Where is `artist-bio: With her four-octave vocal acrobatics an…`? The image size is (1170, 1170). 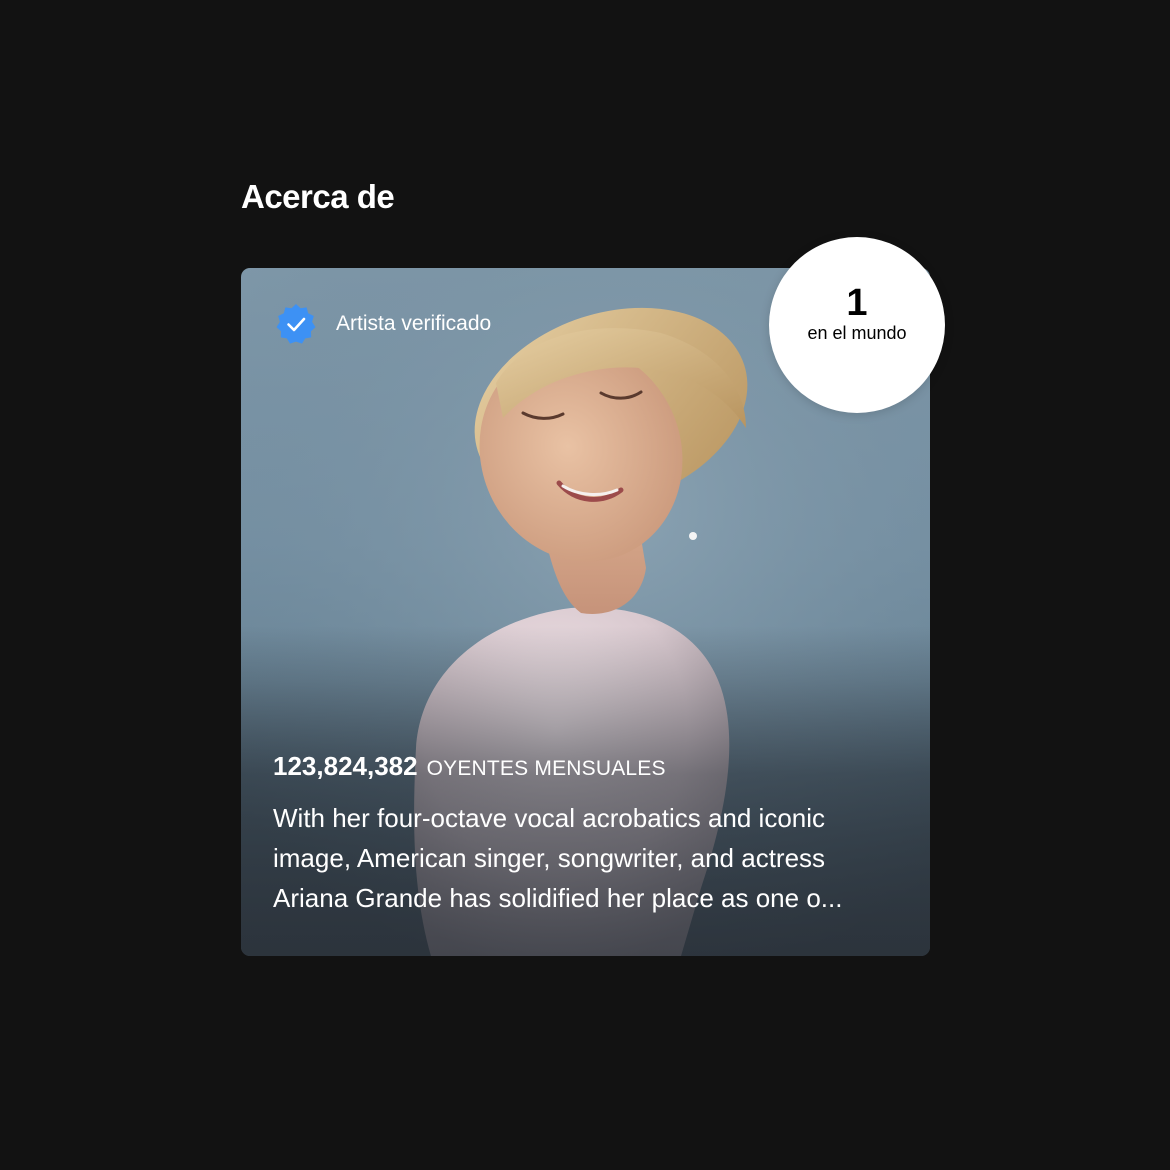 artist-bio: With her four-octave vocal acrobatics an… is located at coordinates (558, 858).